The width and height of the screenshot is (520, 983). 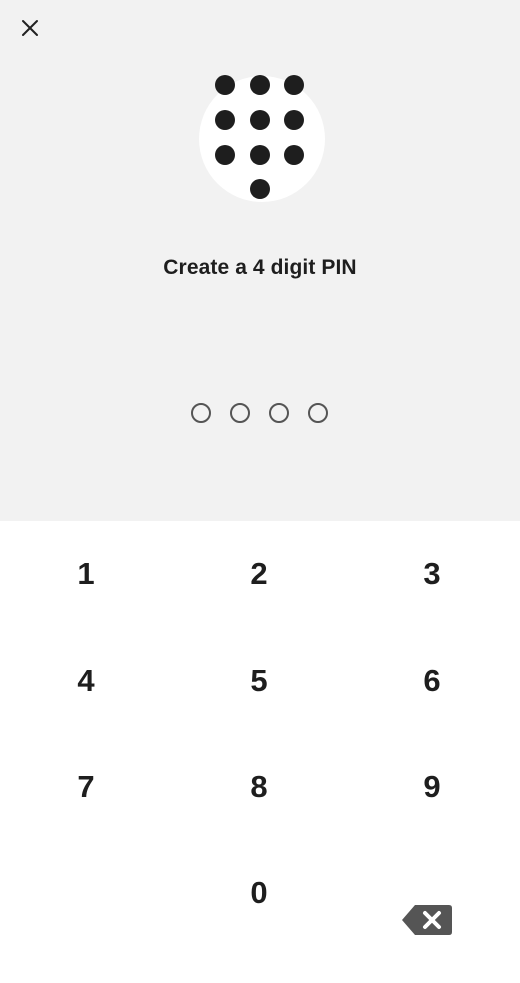 I want to click on keypad-dots-icon, so click(x=262, y=138).